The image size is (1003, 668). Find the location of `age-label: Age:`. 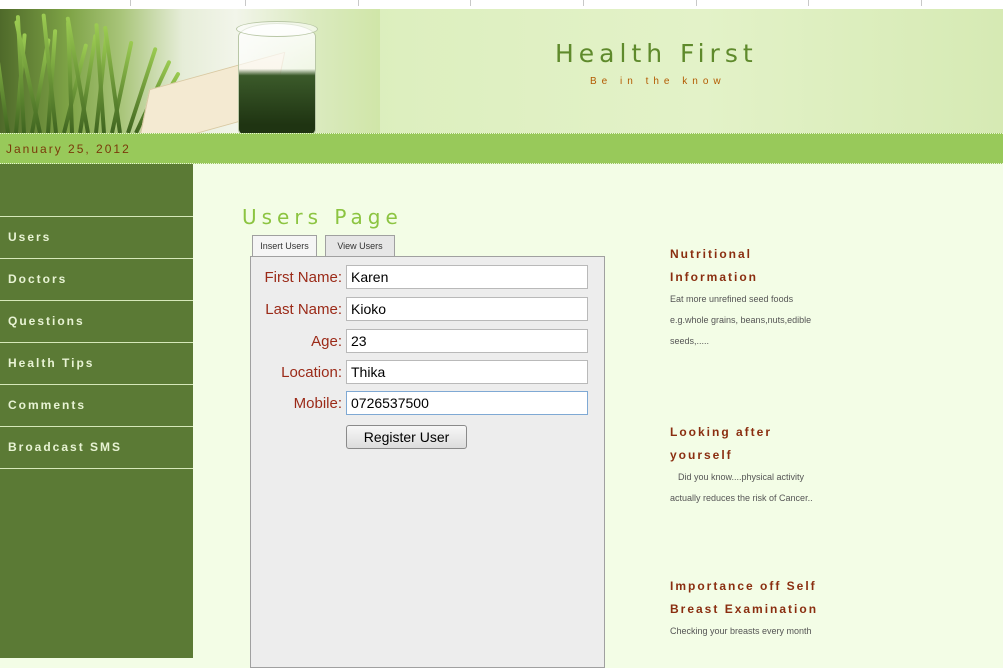

age-label: Age: is located at coordinates (326, 341).